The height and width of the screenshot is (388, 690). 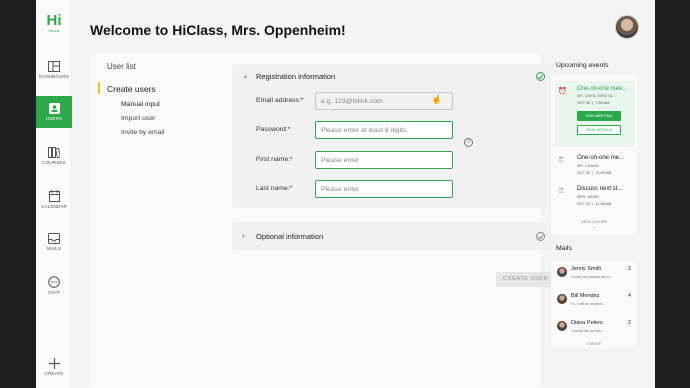 What do you see at coordinates (243, 235) in the screenshot?
I see `chevron-right-icon: ›` at bounding box center [243, 235].